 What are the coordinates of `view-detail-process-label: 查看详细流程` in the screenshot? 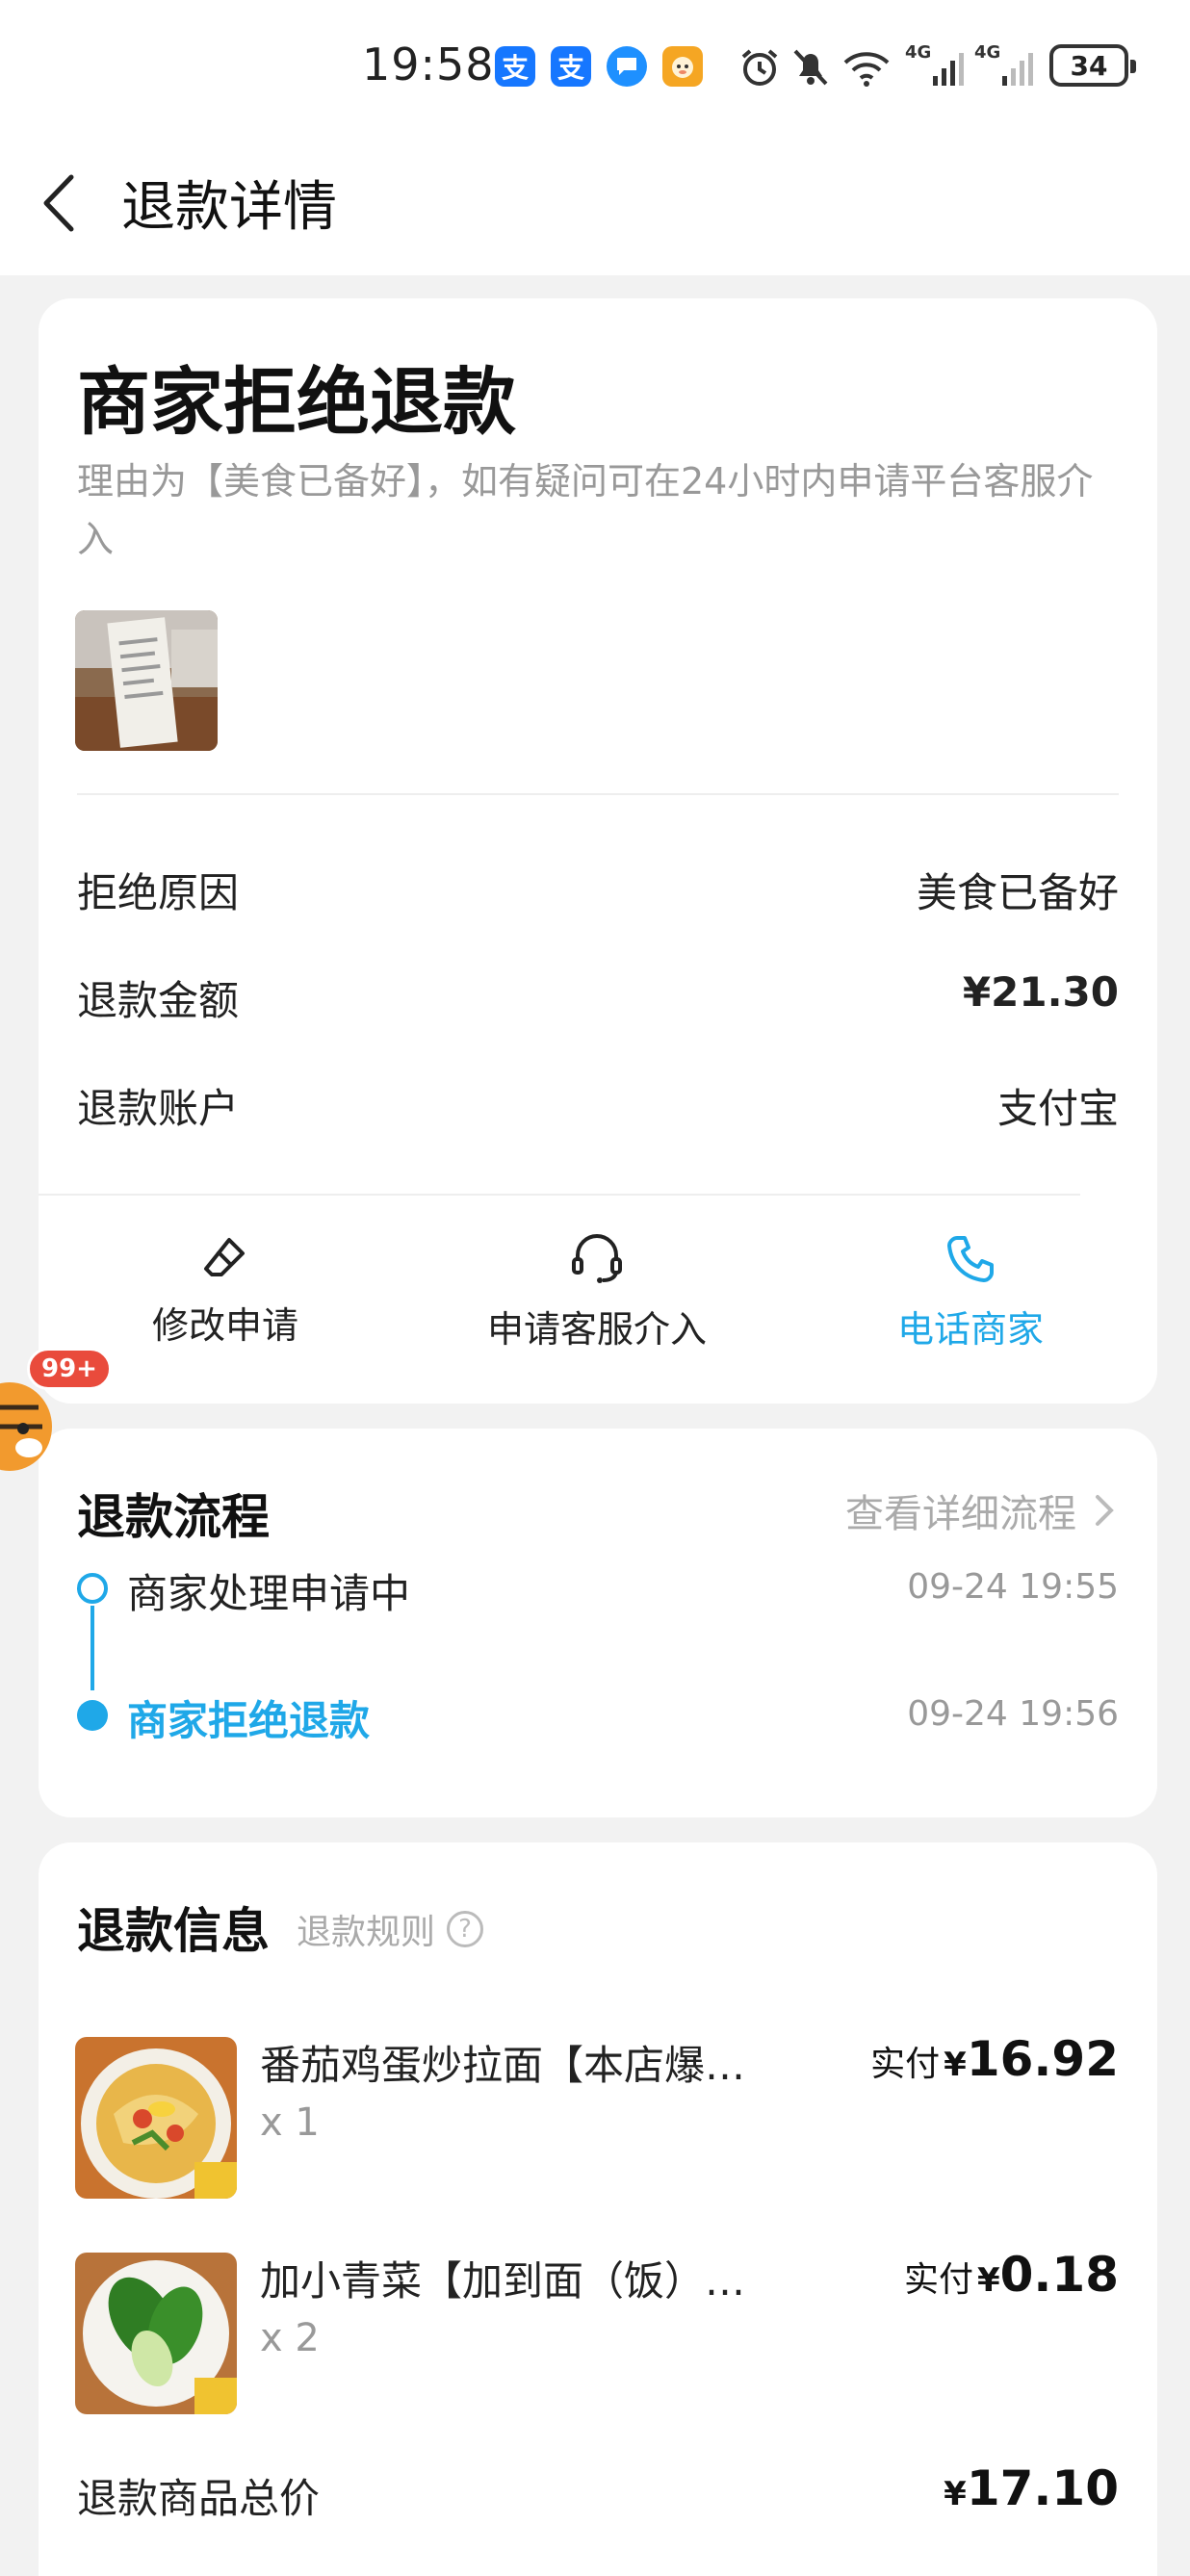 It's located at (961, 1514).